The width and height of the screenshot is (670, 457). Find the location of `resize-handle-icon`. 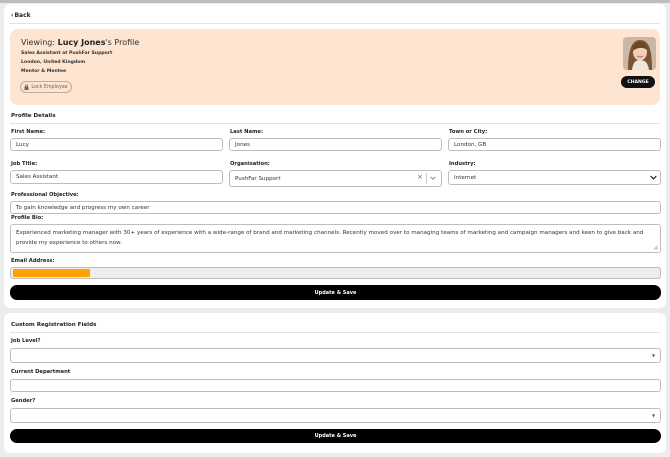

resize-handle-icon is located at coordinates (655, 247).